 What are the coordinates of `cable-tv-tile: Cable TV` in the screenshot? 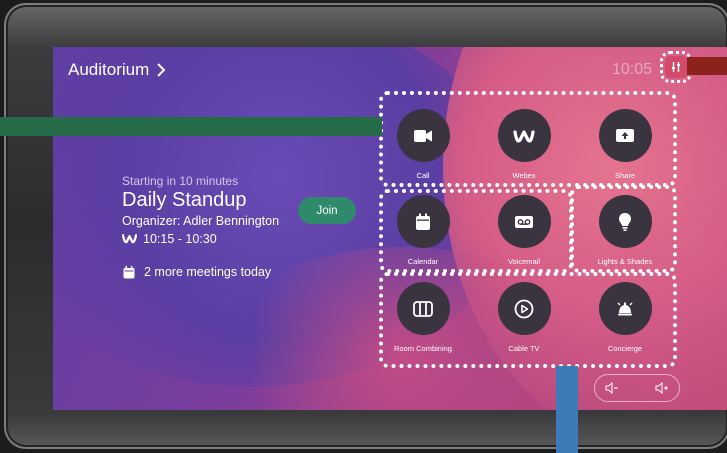 It's located at (524, 317).